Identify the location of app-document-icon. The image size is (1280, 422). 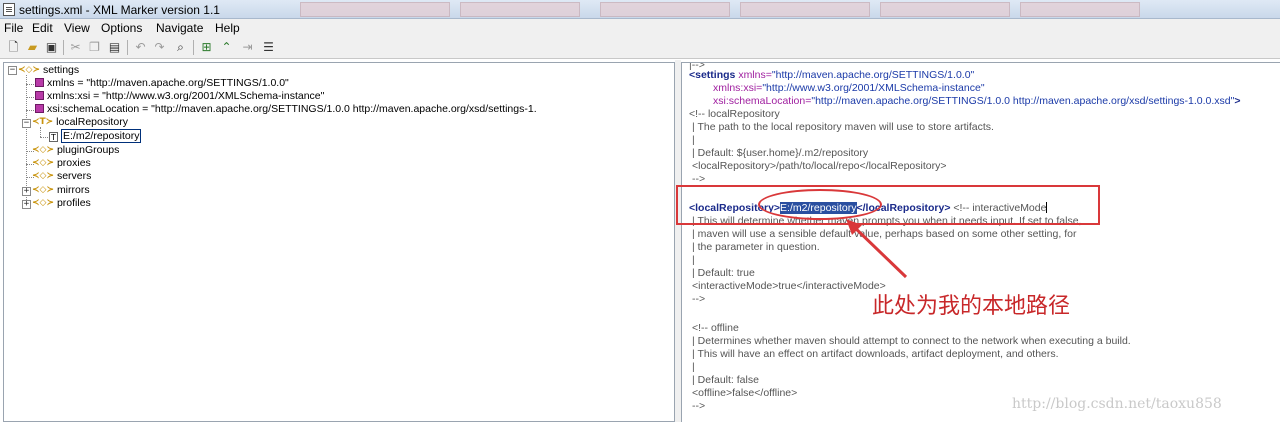
(9, 9).